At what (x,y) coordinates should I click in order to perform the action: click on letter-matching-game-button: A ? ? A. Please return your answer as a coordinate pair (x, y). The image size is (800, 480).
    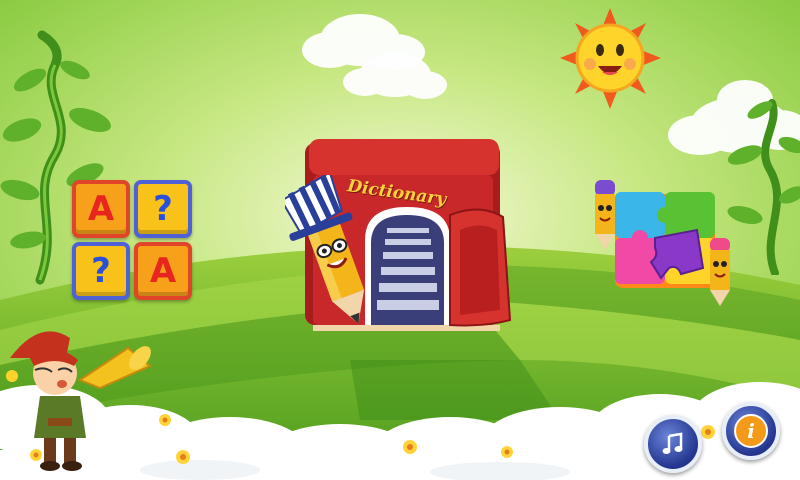
    Looking at the image, I should click on (133, 241).